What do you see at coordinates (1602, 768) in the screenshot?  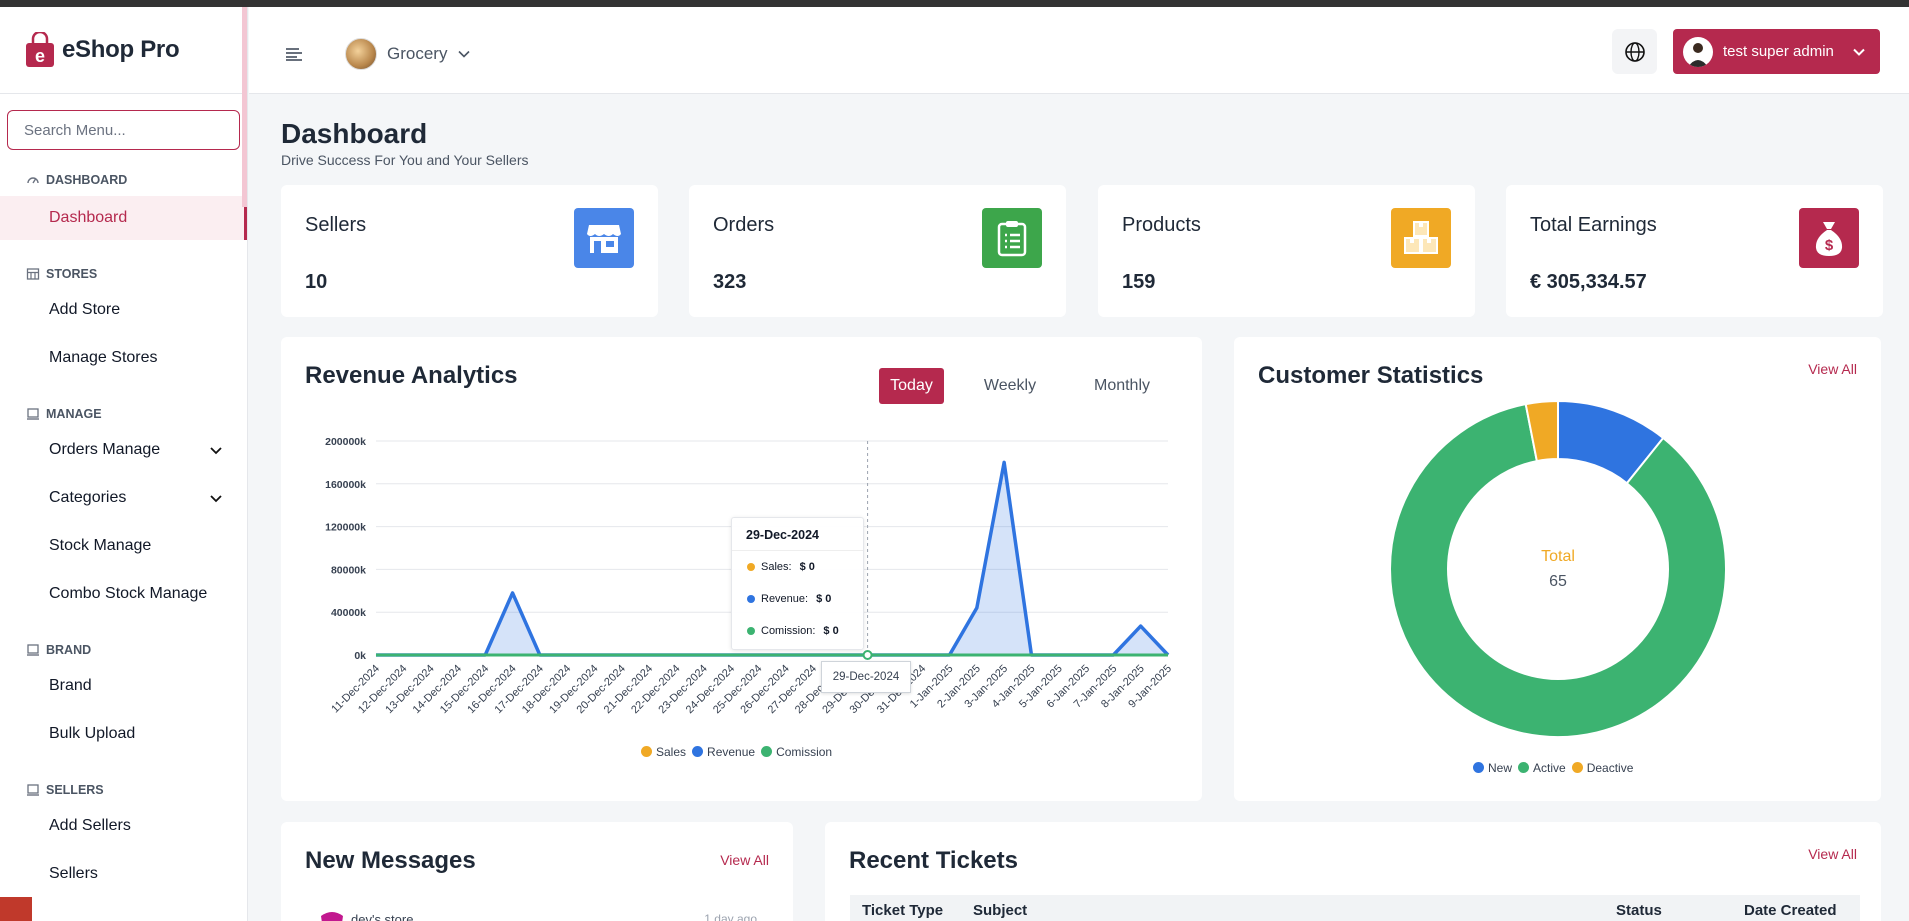 I see `legend-item-deactive: Deactive` at bounding box center [1602, 768].